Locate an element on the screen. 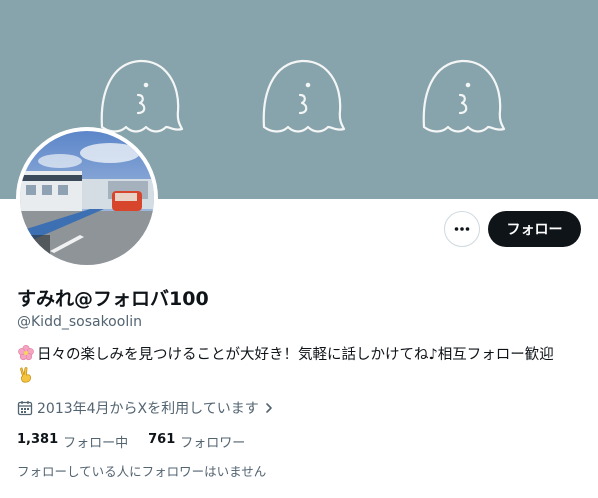 This screenshot has width=598, height=498. avatar-photo is located at coordinates (87, 198).